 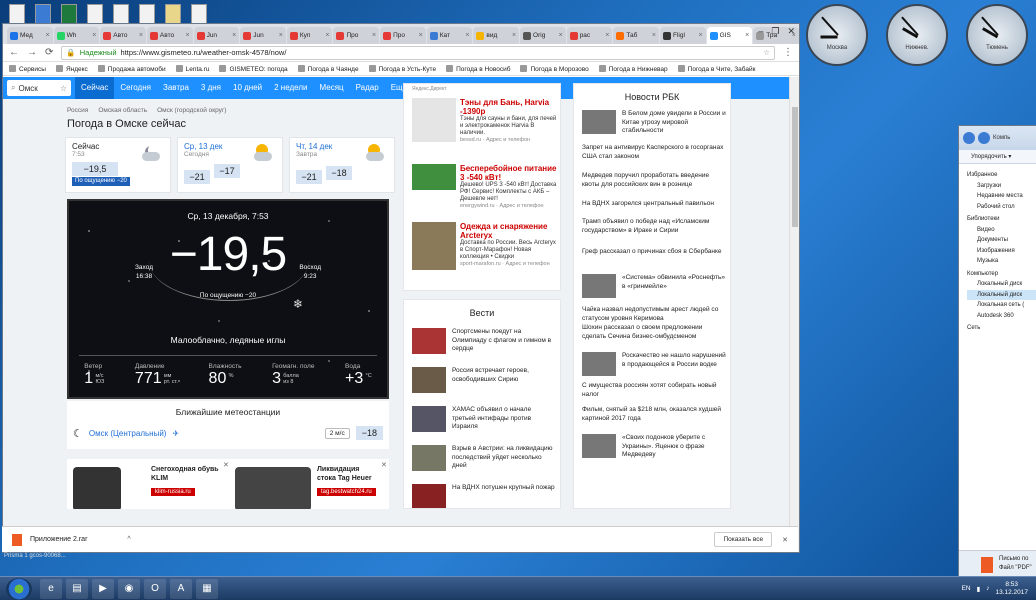 What do you see at coordinates (191, 110) in the screenshot?
I see `breadcrumb-item: Омск (городской округ)` at bounding box center [191, 110].